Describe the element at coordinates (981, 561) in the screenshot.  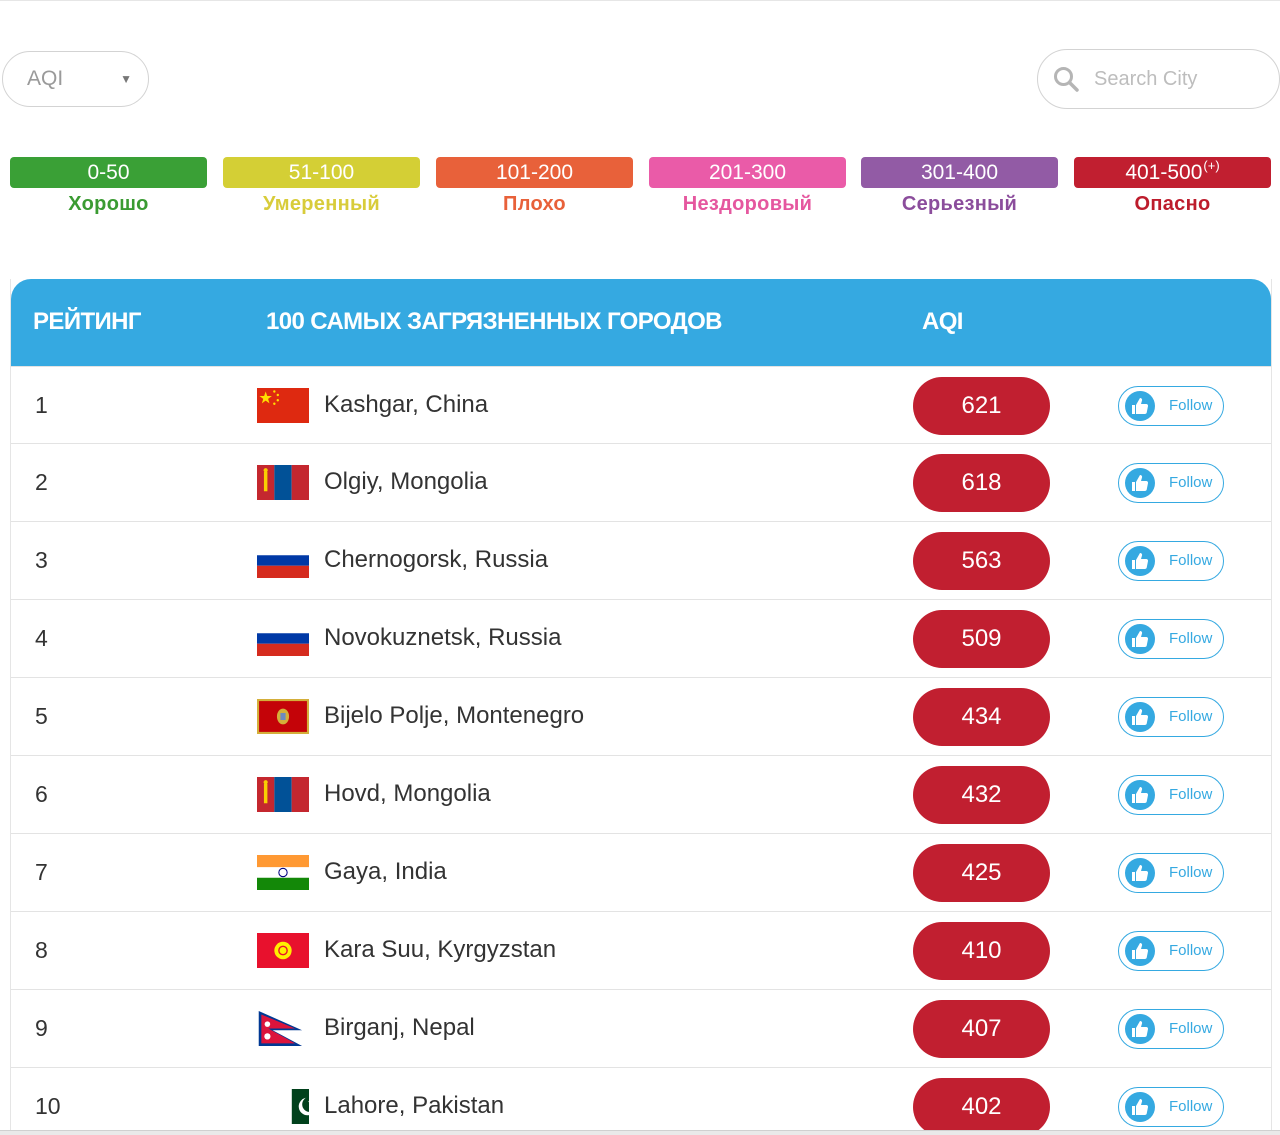
I see `row-aqi-badge: 563` at that location.